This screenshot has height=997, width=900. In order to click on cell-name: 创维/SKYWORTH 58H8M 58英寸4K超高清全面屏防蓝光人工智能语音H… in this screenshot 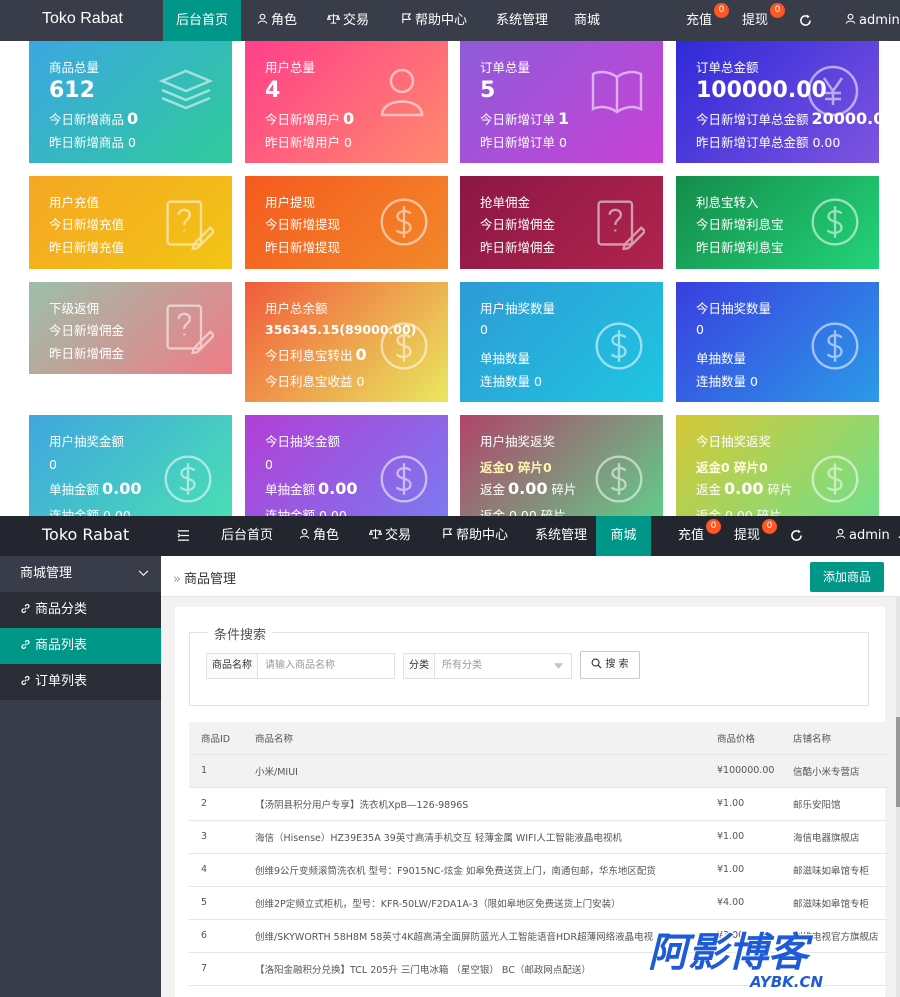, I will do `click(474, 936)`.